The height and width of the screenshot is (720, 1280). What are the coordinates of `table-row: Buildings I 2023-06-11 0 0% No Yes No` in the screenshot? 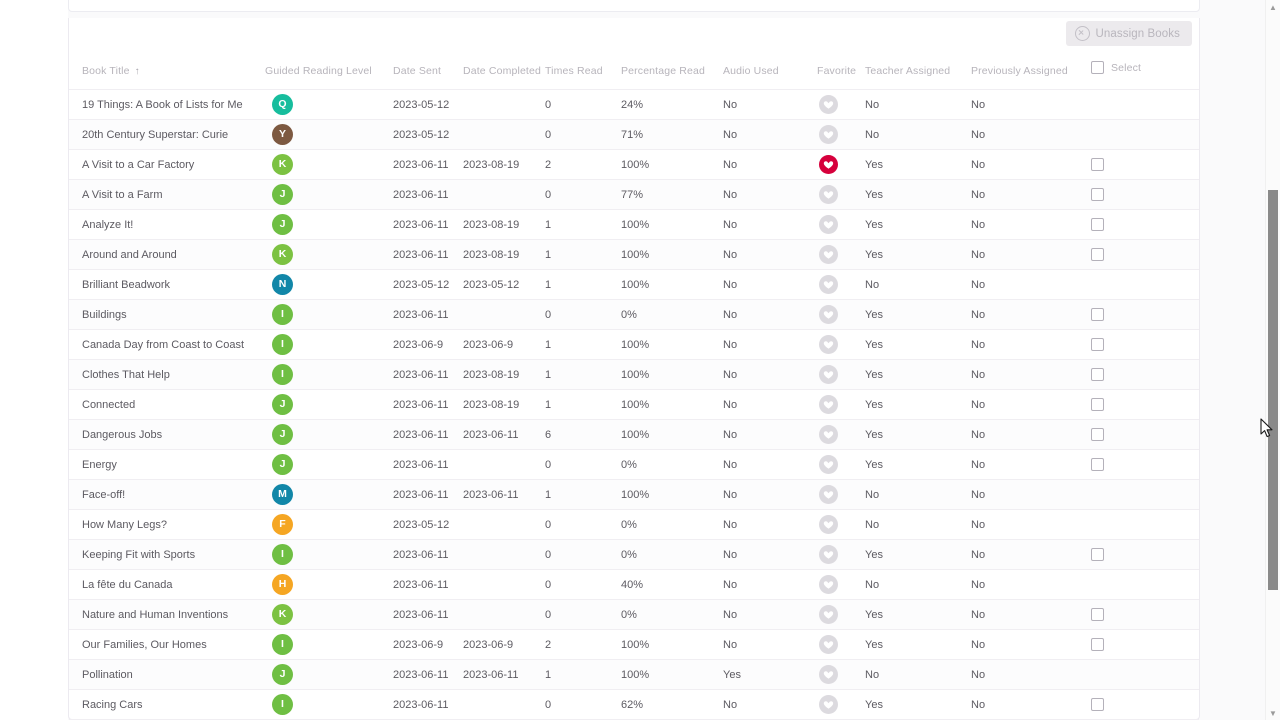 It's located at (634, 314).